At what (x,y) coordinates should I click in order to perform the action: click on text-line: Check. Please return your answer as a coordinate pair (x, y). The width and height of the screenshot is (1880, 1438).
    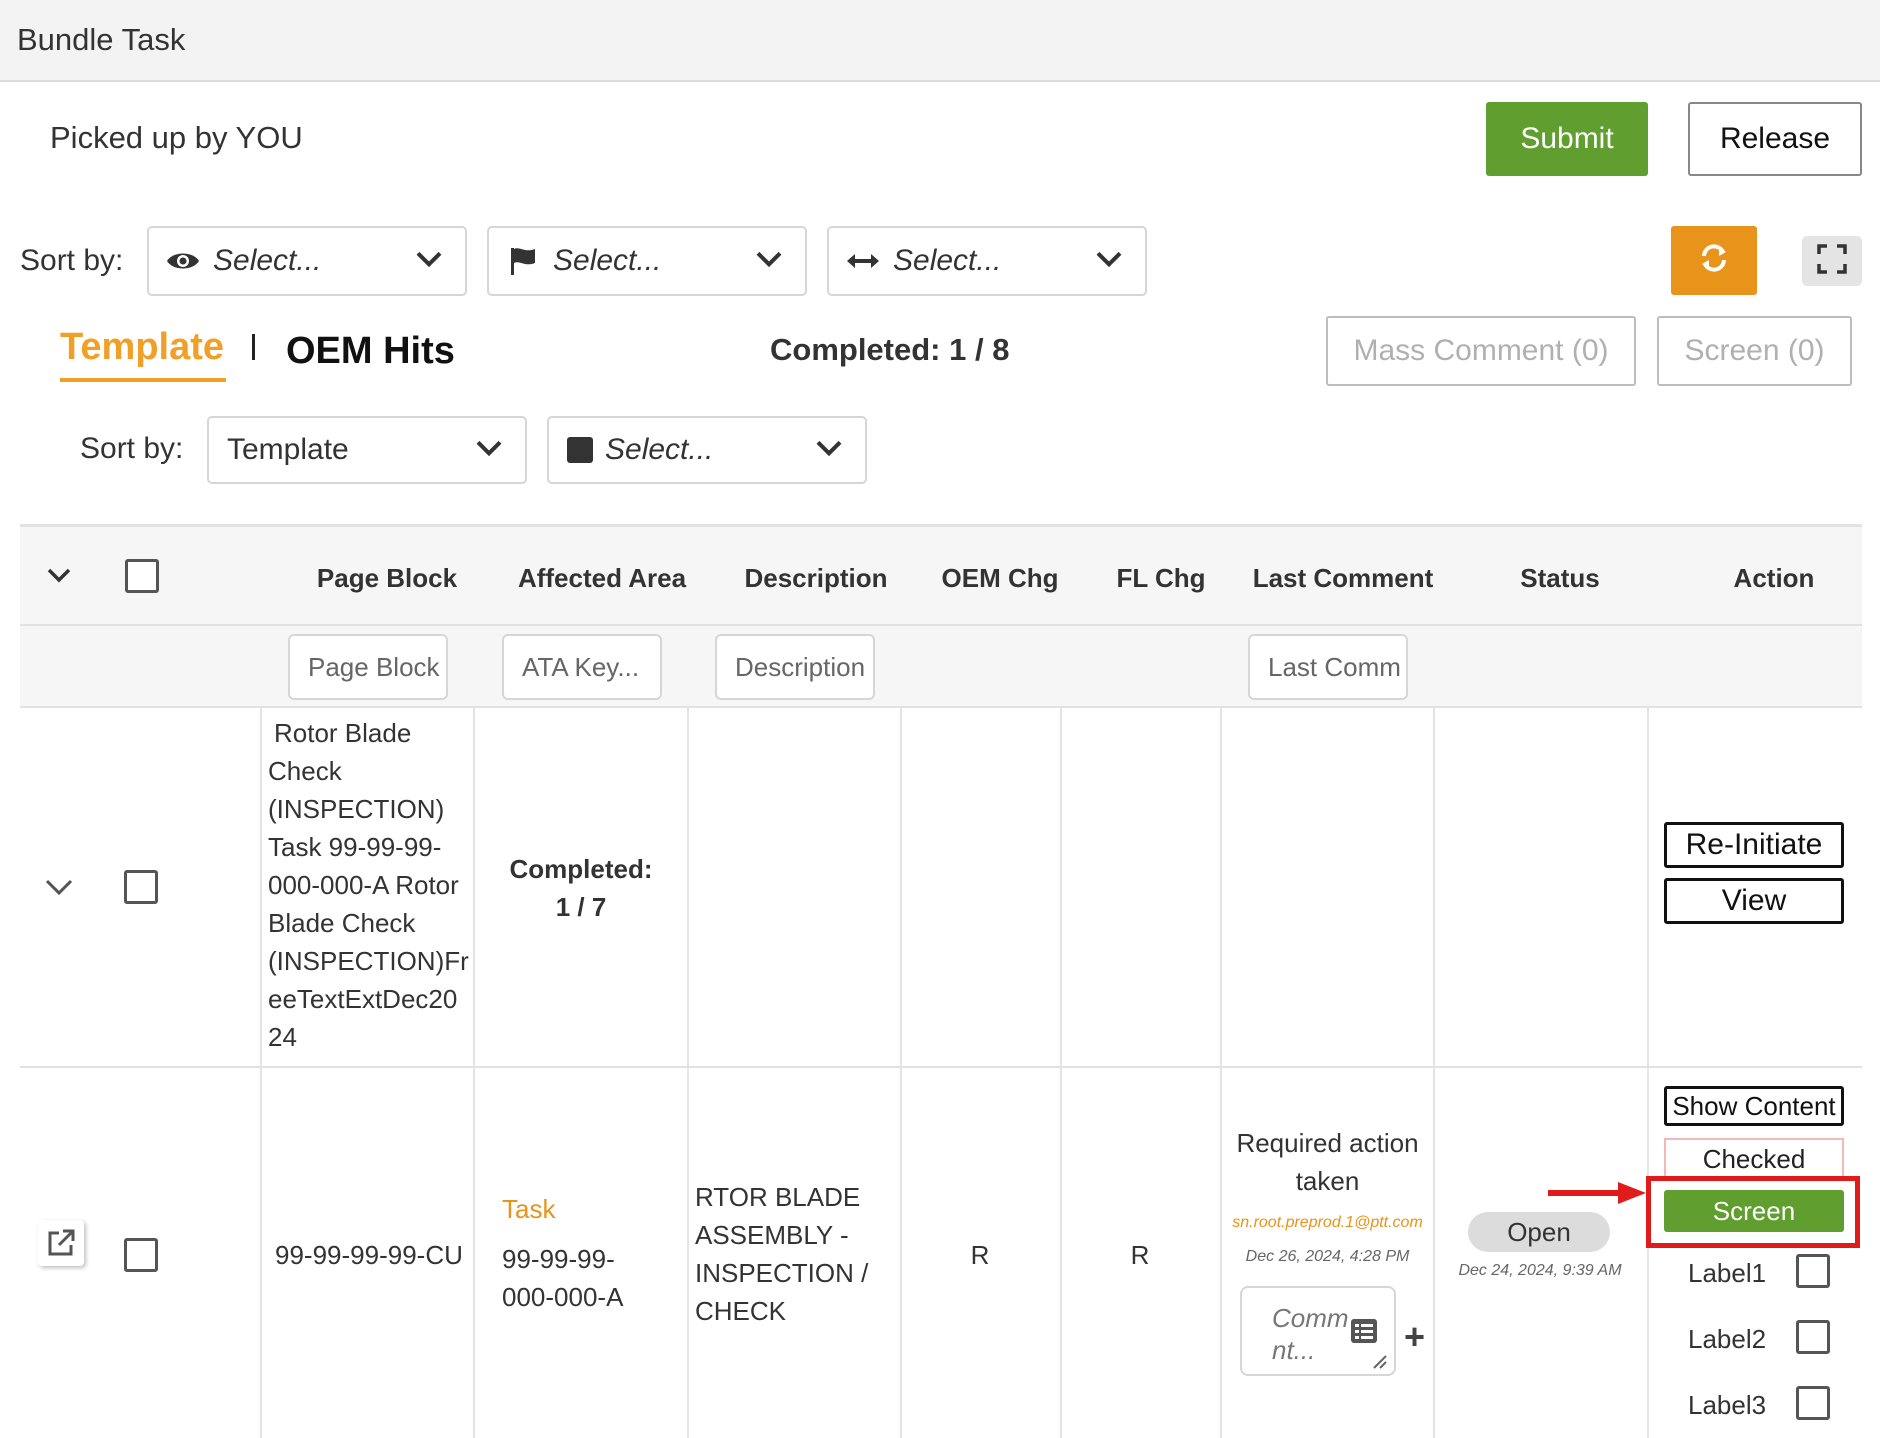
    Looking at the image, I should click on (305, 771).